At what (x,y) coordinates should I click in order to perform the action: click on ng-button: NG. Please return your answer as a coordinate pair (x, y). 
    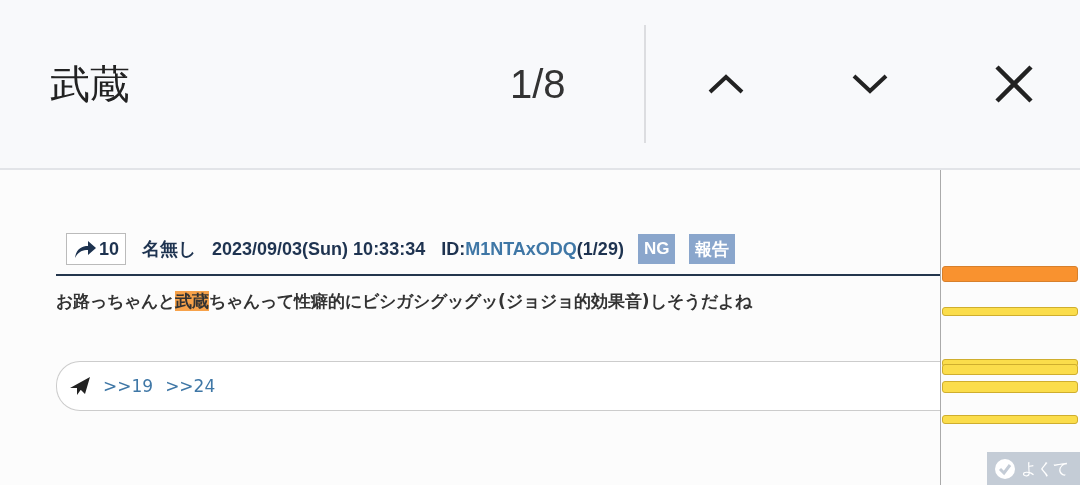
    Looking at the image, I should click on (656, 249).